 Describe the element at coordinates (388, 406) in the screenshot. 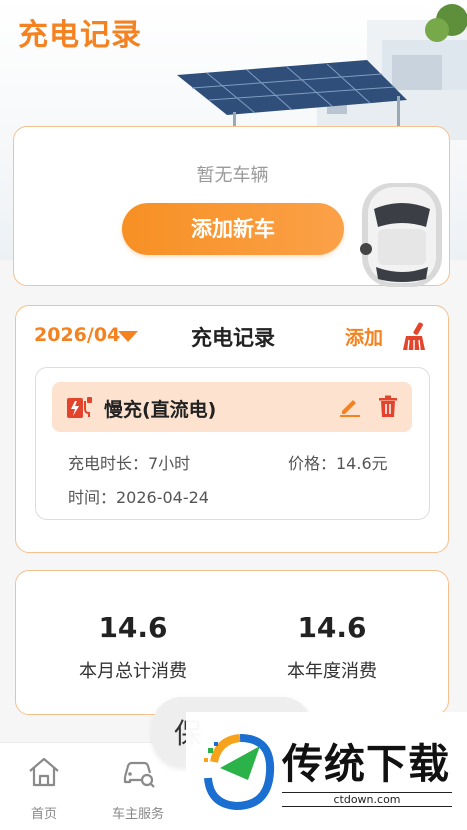

I see `delete-icon` at that location.